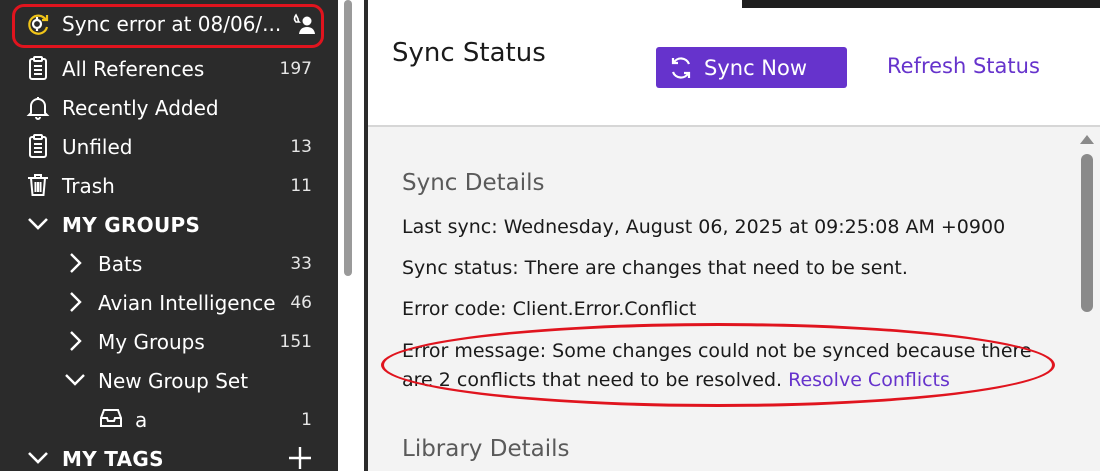 Image resolution: width=1100 pixels, height=471 pixels. What do you see at coordinates (301, 146) in the screenshot?
I see `sidebar-item-count: 13` at bounding box center [301, 146].